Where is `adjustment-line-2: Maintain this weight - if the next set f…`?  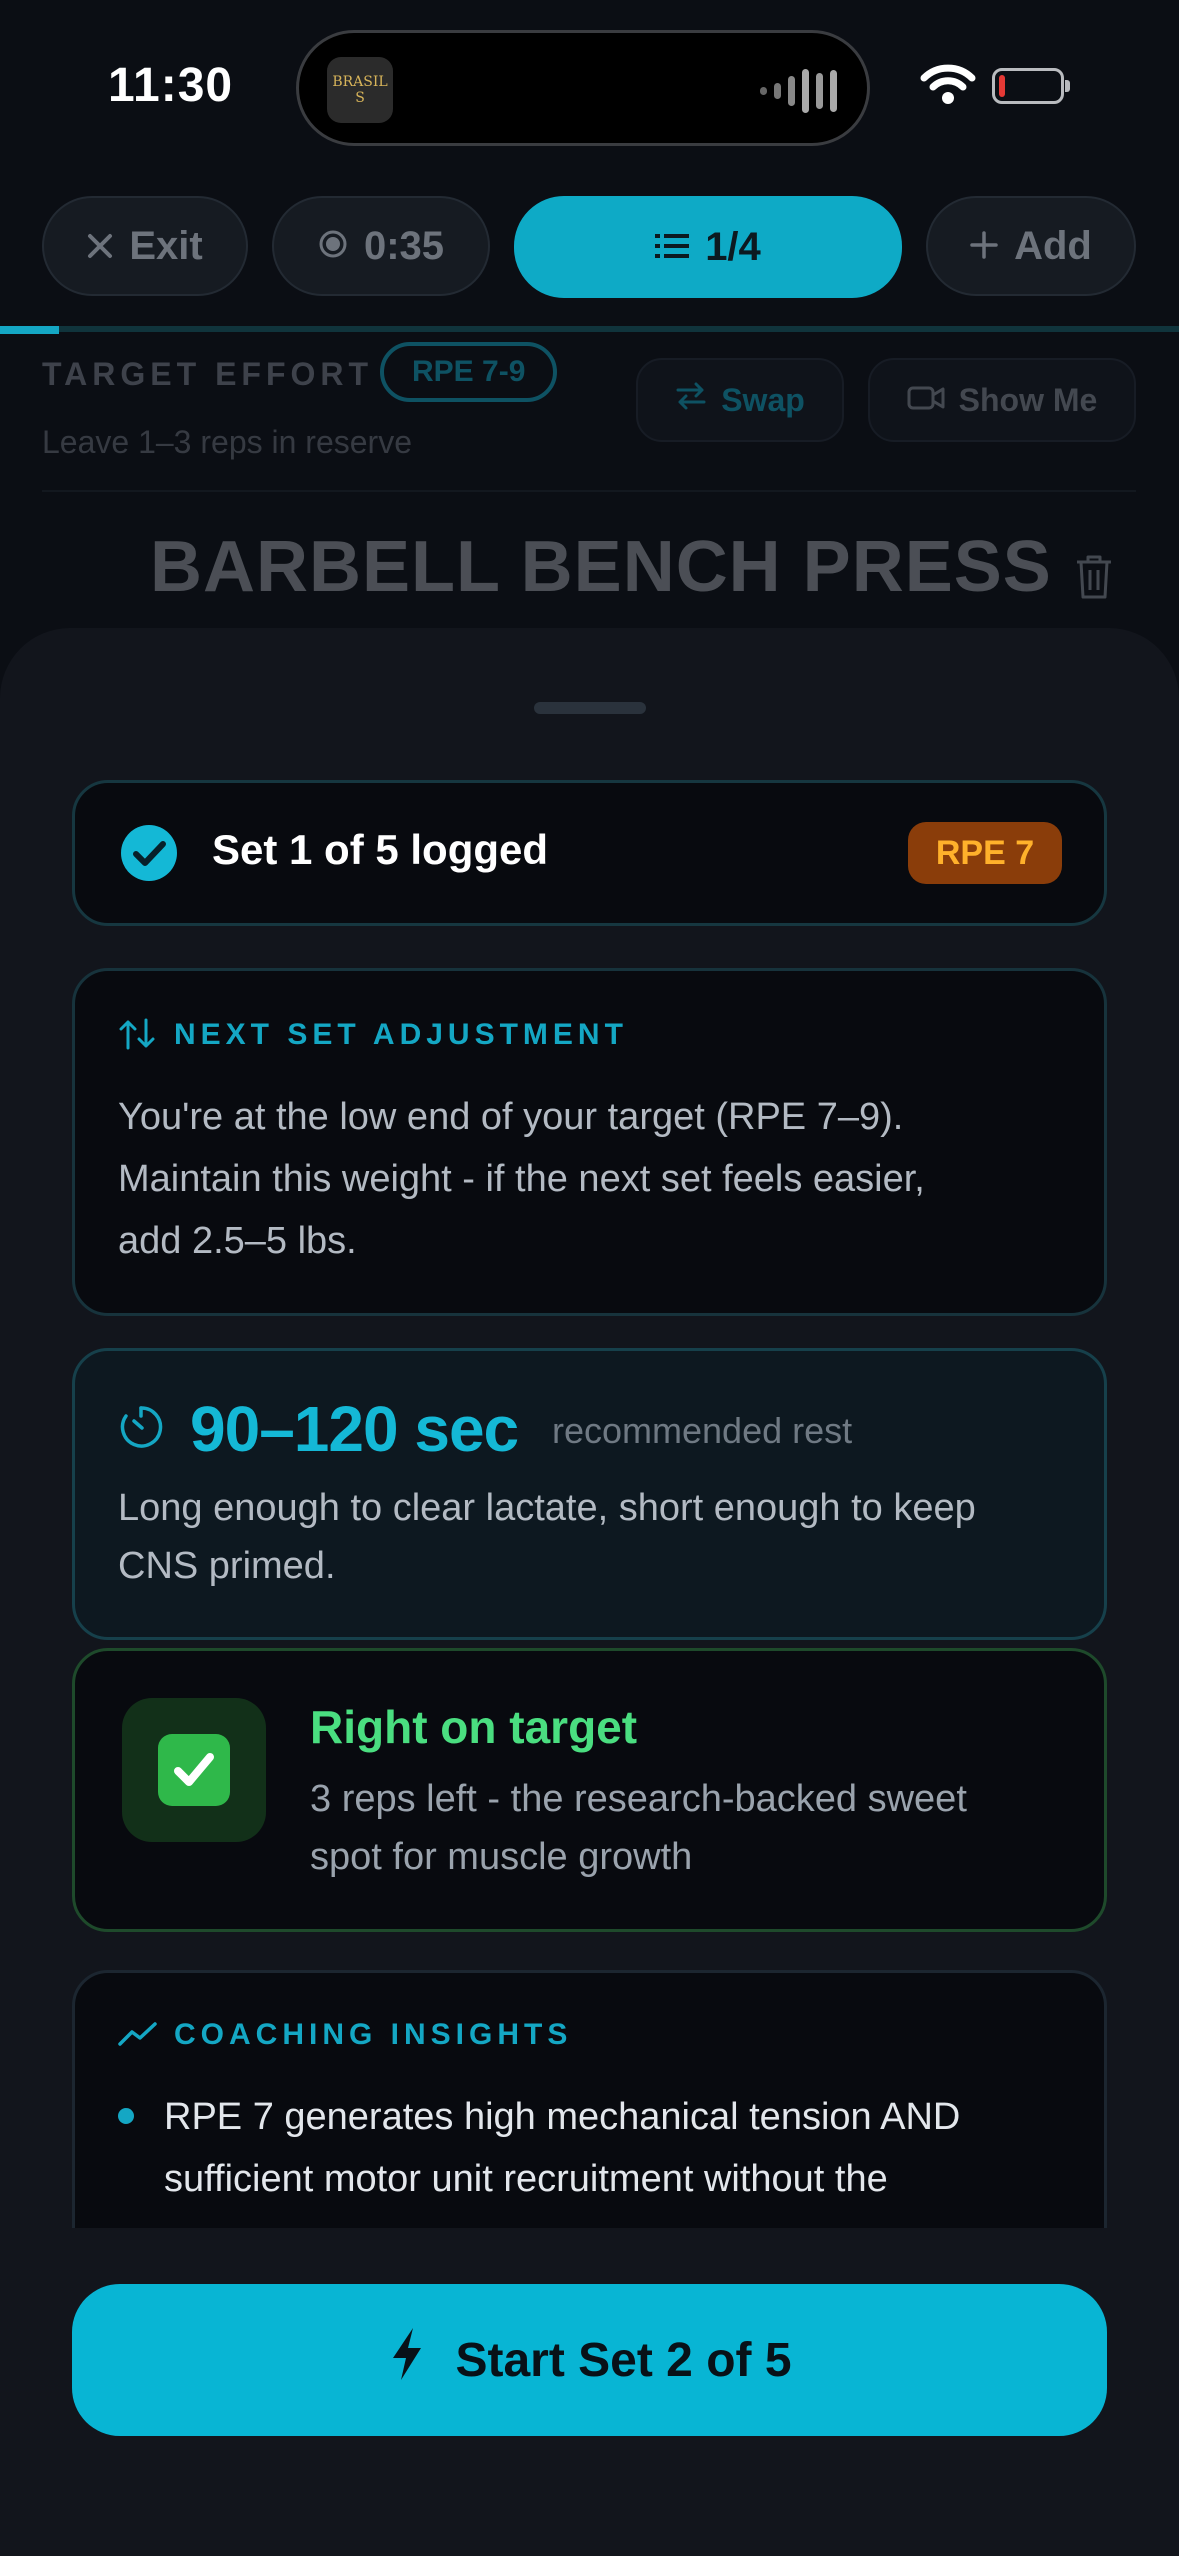
adjustment-line-2: Maintain this weight - if the next set f… is located at coordinates (521, 1179).